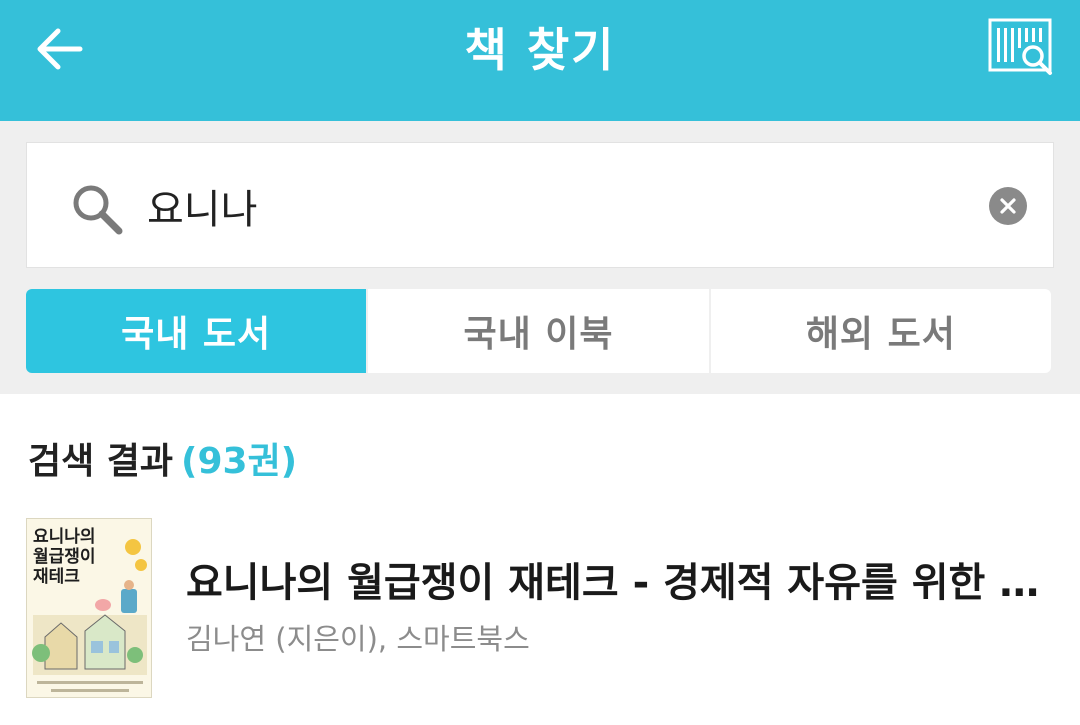 This screenshot has height=725, width=1080. Describe the element at coordinates (880, 331) in the screenshot. I see `tab-foreign-books: 해외 도서` at that location.